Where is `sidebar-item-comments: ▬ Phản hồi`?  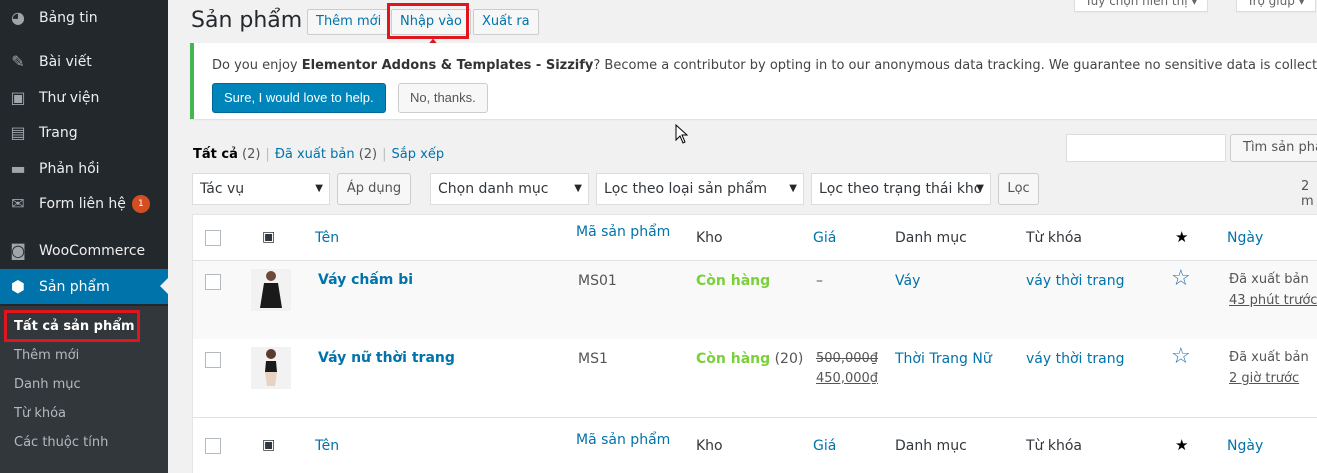
sidebar-item-comments: ▬ Phản hồi is located at coordinates (84, 168).